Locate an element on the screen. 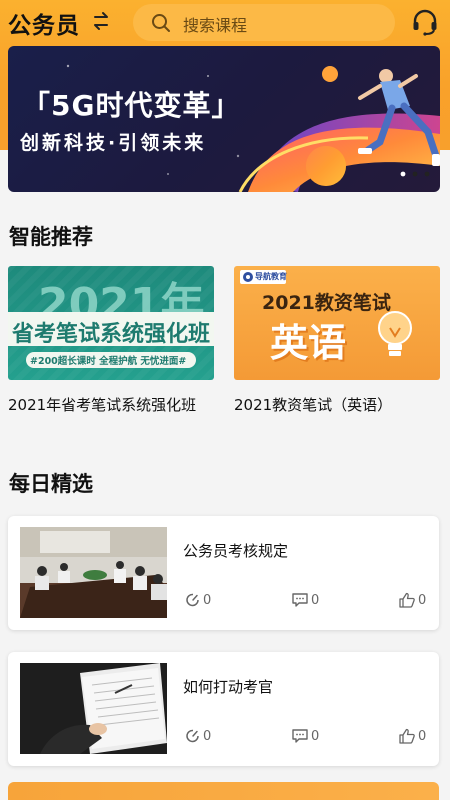 Image resolution: width=450 pixels, height=800 pixels. recommend-section-title: 智能推荐 is located at coordinates (51, 237).